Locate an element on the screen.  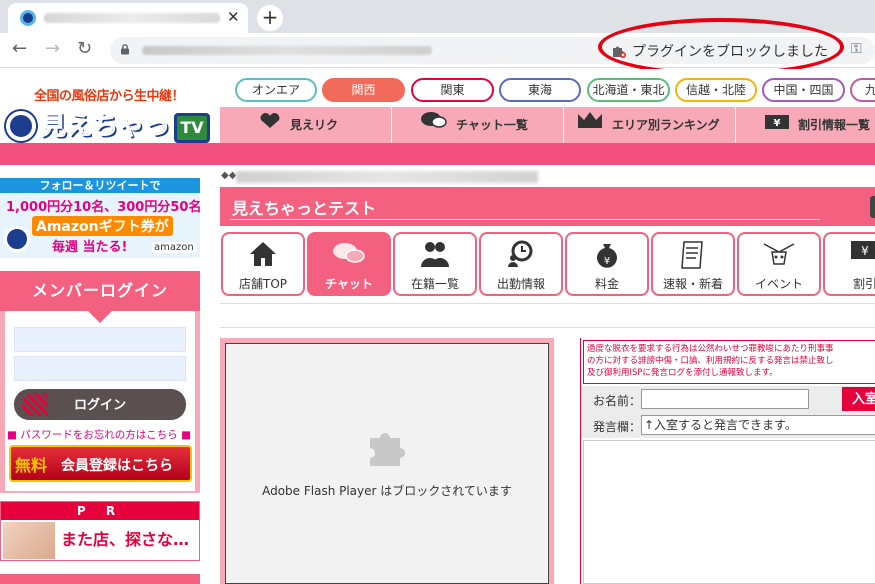
shop-tab-3: 出勤情報 is located at coordinates (521, 264).